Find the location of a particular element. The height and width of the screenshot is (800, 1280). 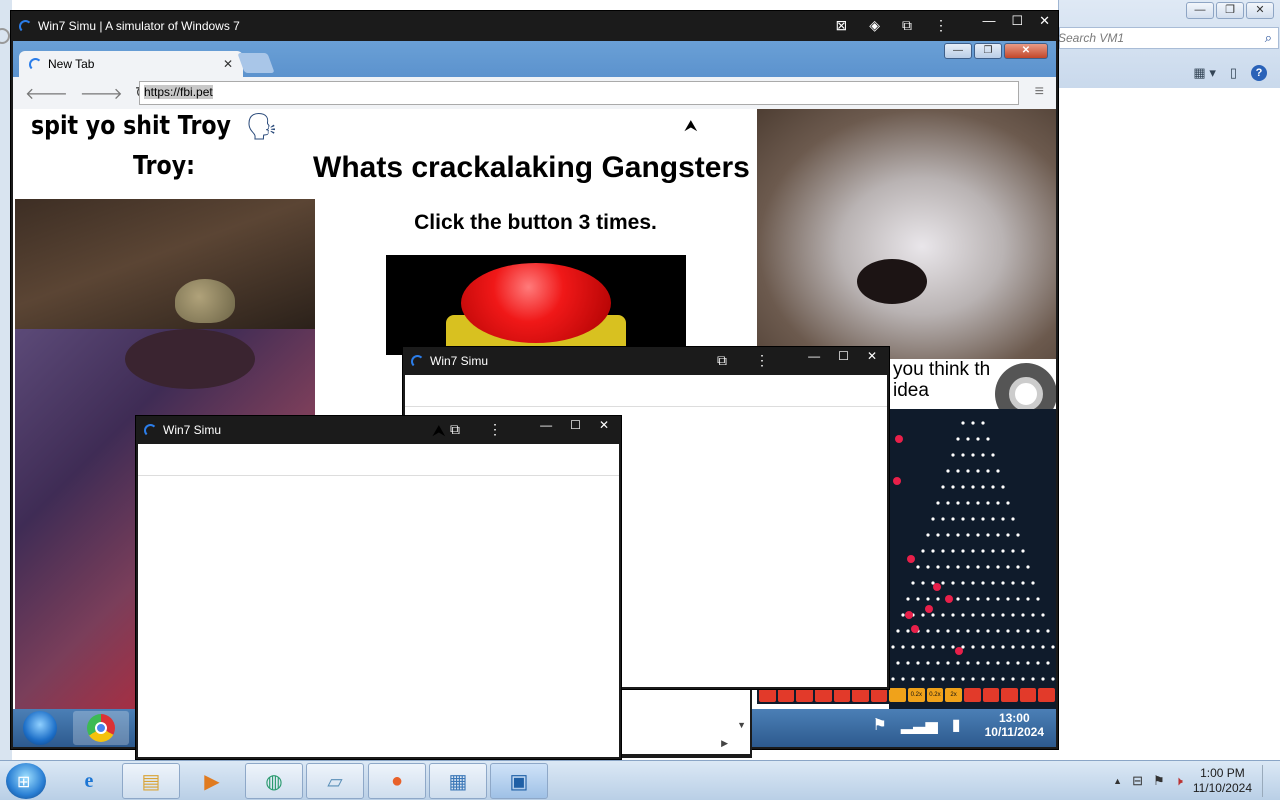

red-button-dome is located at coordinates (536, 303).